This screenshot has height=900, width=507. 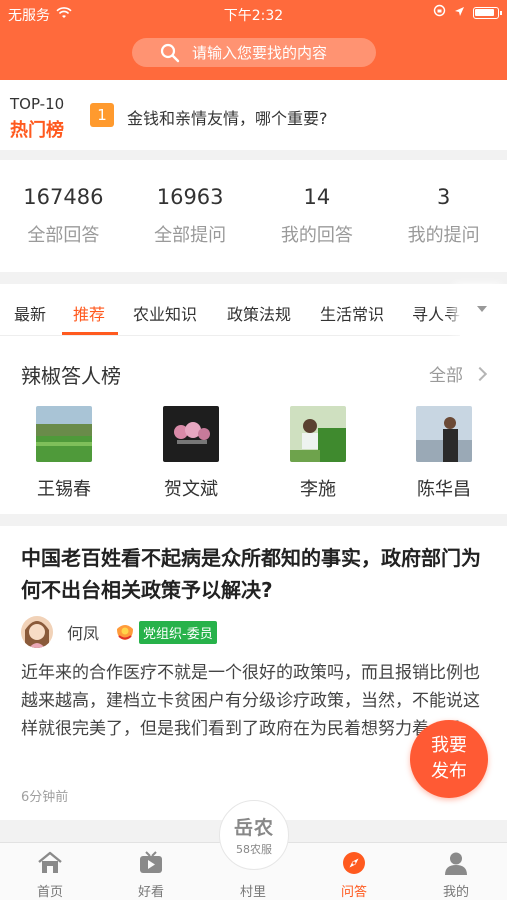 What do you see at coordinates (50, 864) in the screenshot?
I see `home-icon` at bounding box center [50, 864].